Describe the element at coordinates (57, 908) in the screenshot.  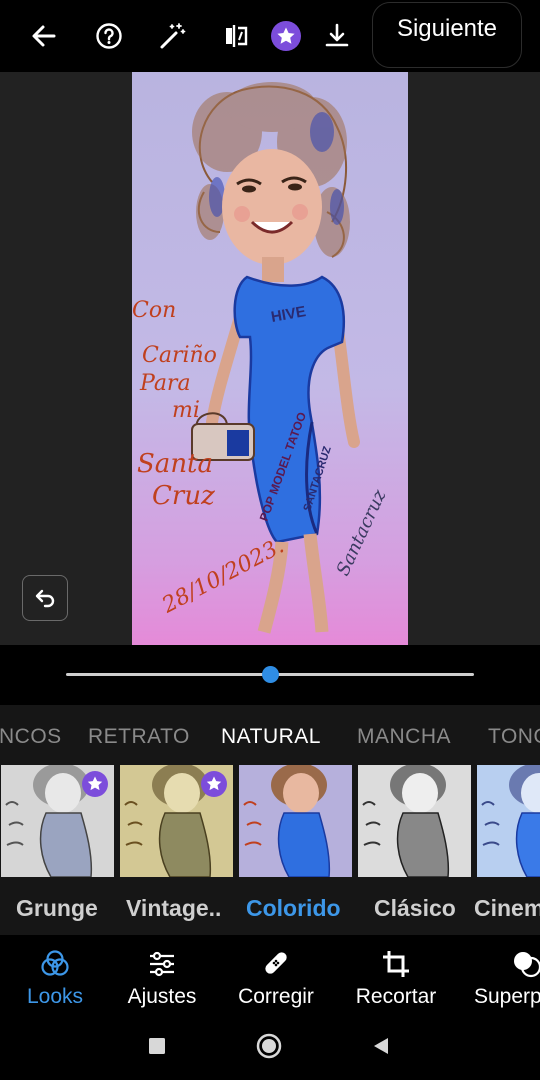
I see `look-label-grunge: Grunge` at that location.